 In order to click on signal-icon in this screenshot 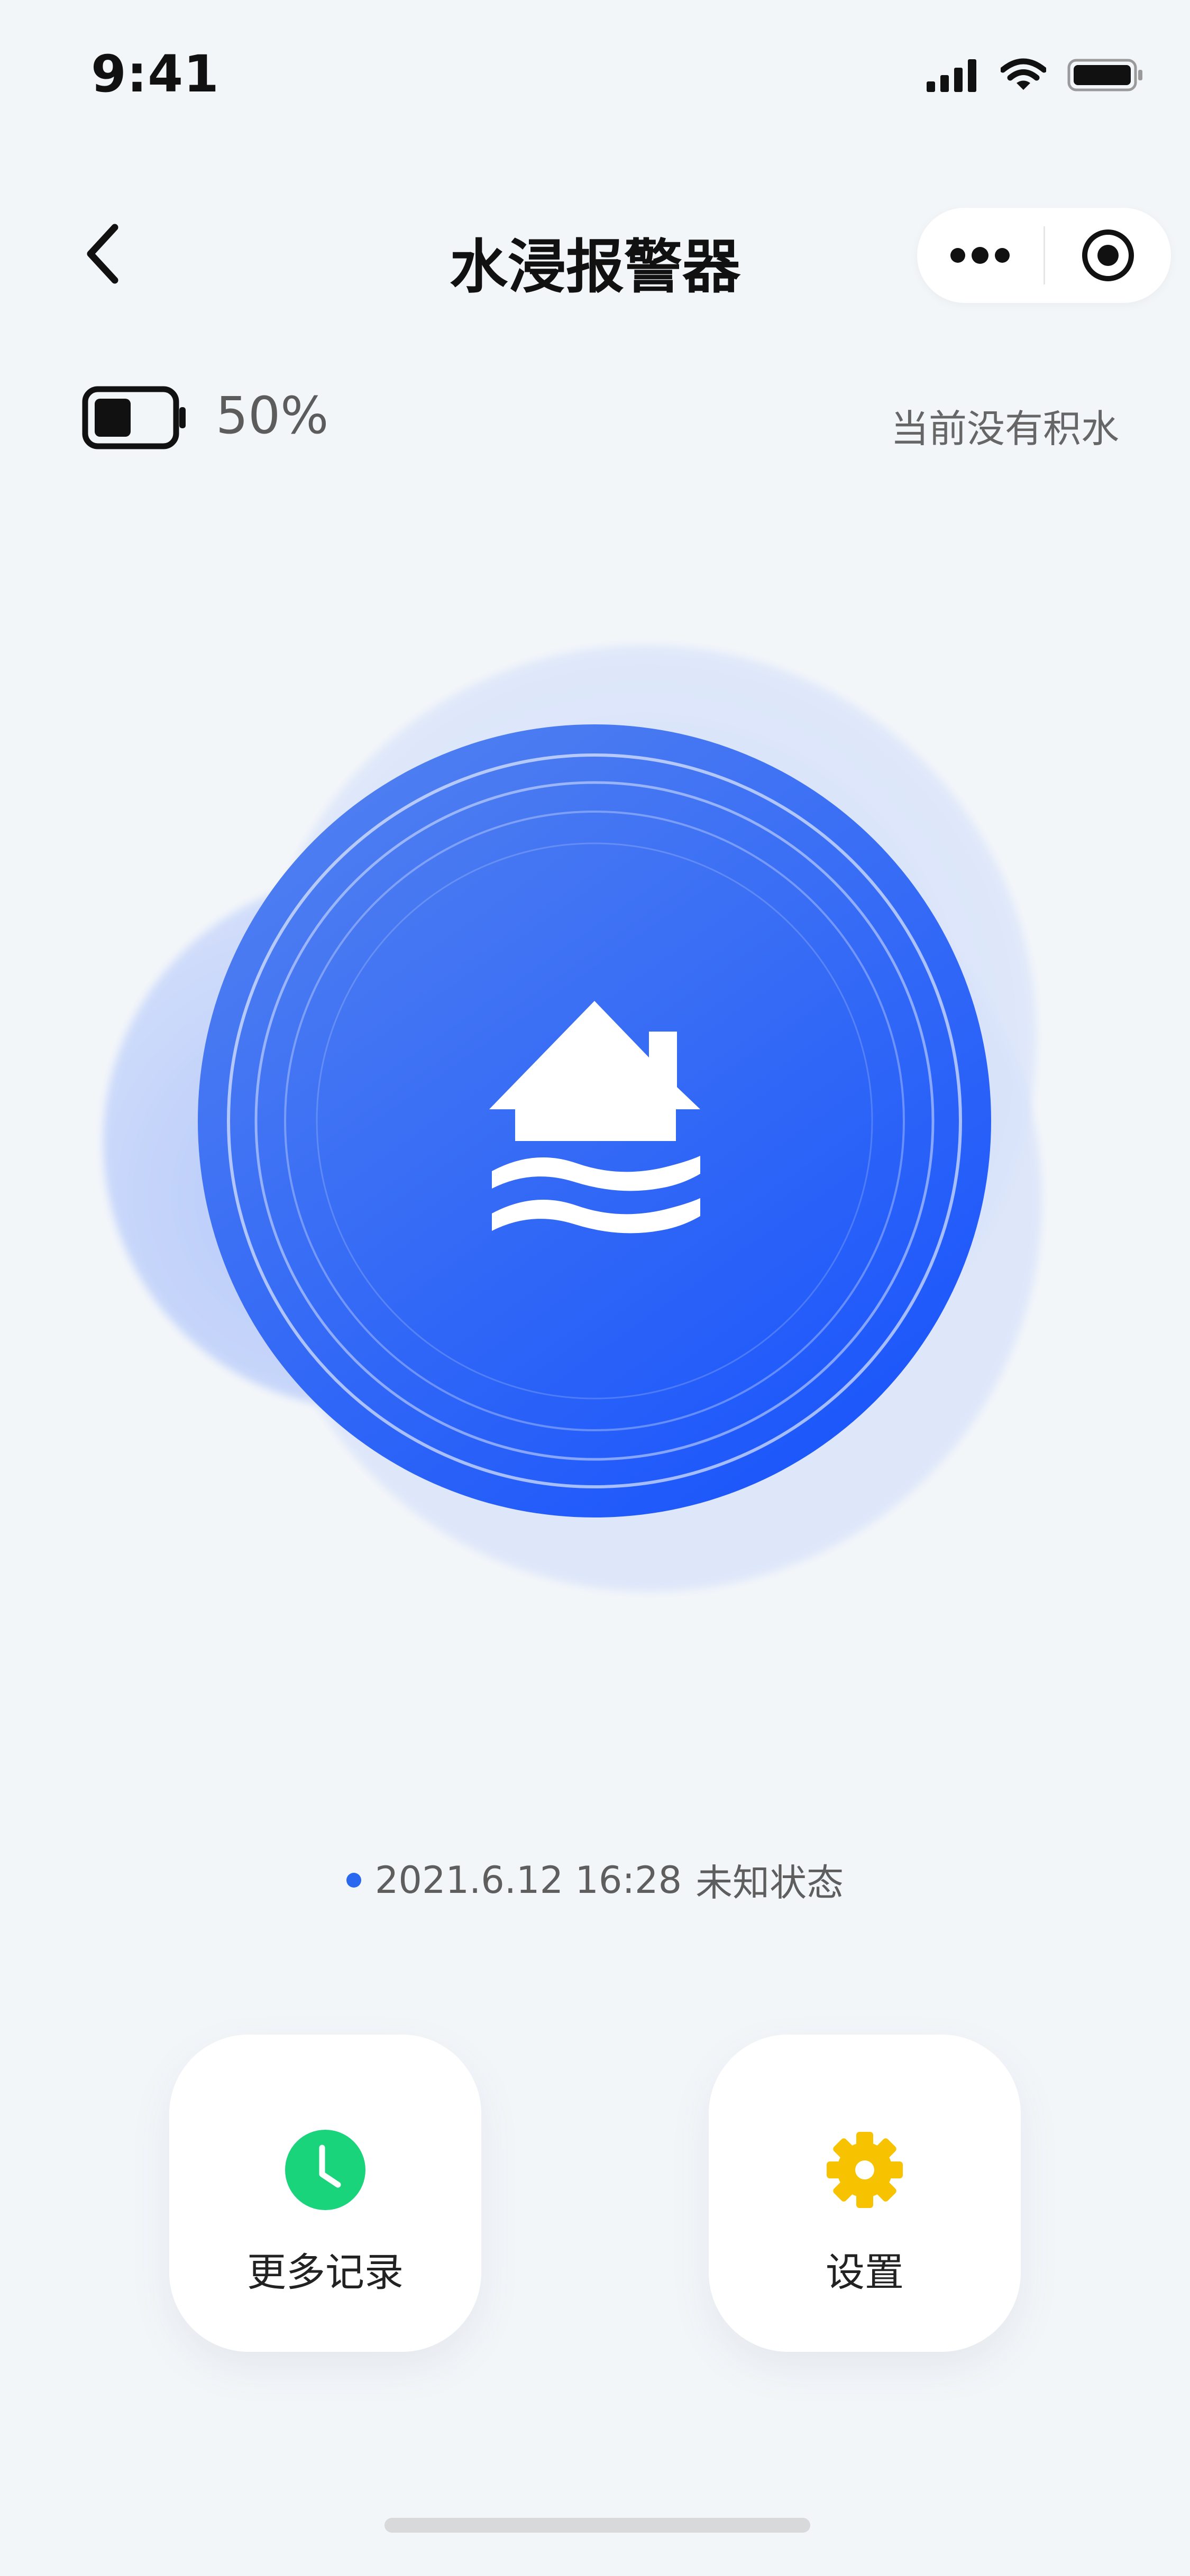, I will do `click(951, 75)`.